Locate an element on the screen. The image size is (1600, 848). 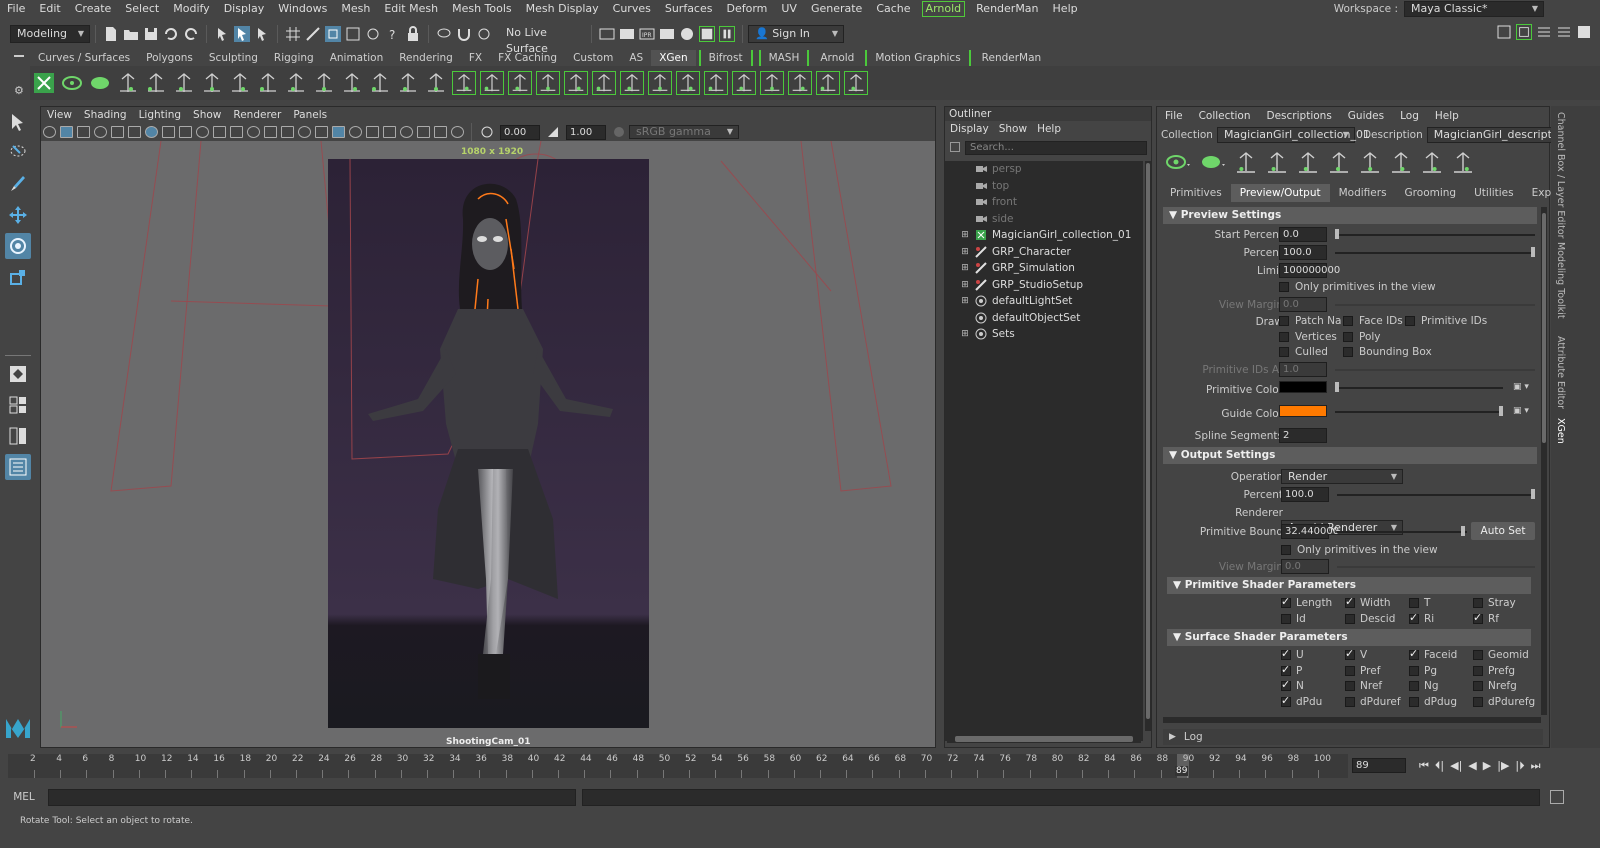
select-camera-icon is located at coordinates (49, 132).